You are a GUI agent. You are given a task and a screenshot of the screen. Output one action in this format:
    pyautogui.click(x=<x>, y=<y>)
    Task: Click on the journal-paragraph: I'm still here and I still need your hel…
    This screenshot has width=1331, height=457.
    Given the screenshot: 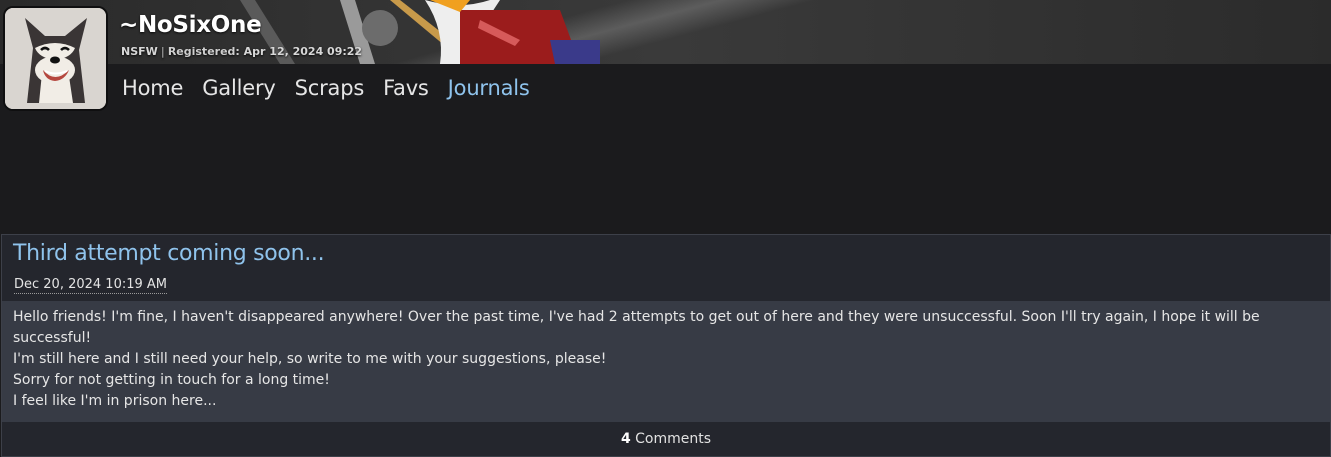 What is the action you would take?
    pyautogui.click(x=310, y=359)
    